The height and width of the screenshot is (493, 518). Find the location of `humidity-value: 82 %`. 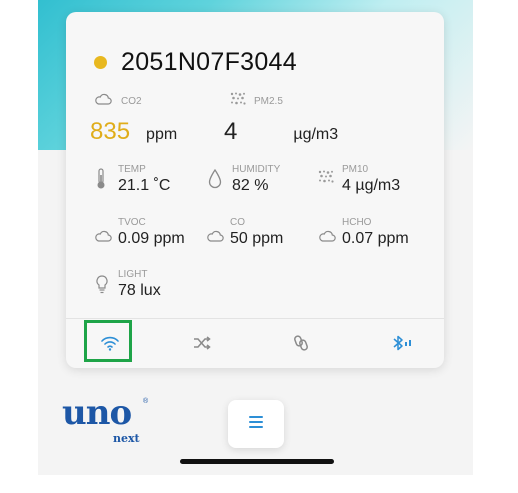

humidity-value: 82 % is located at coordinates (250, 185).